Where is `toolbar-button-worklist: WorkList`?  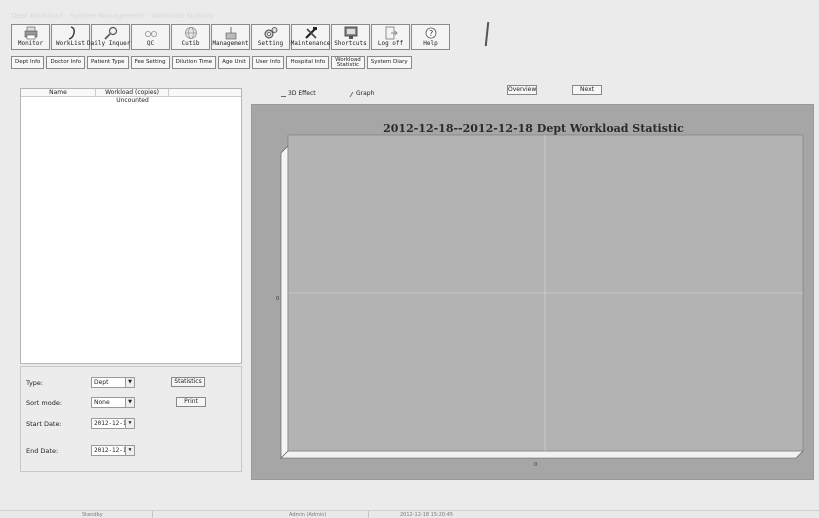
toolbar-button-worklist: WorkList is located at coordinates (70, 37).